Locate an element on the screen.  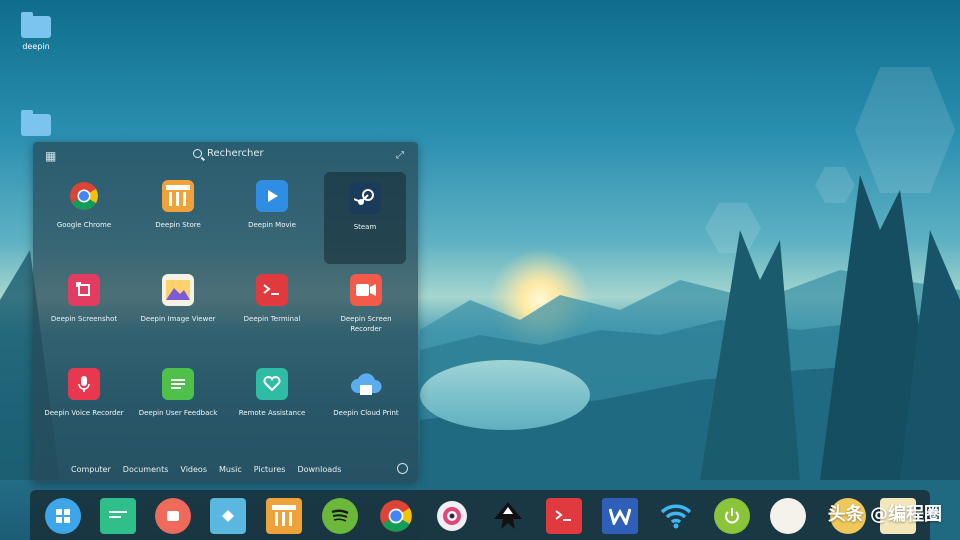
power-settings-icon is located at coordinates (402, 468).